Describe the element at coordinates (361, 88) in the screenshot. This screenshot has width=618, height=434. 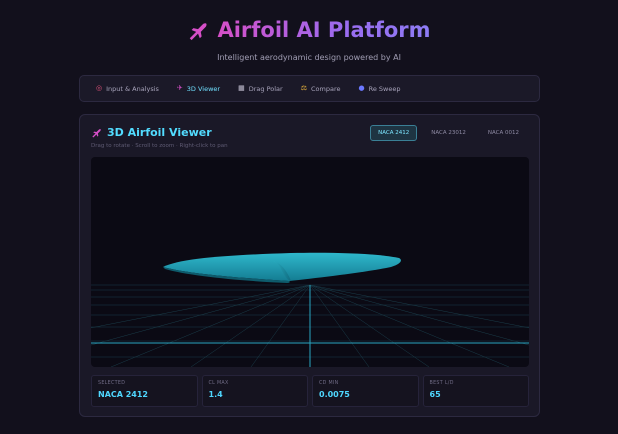
I see `globe-icon: ●` at that location.